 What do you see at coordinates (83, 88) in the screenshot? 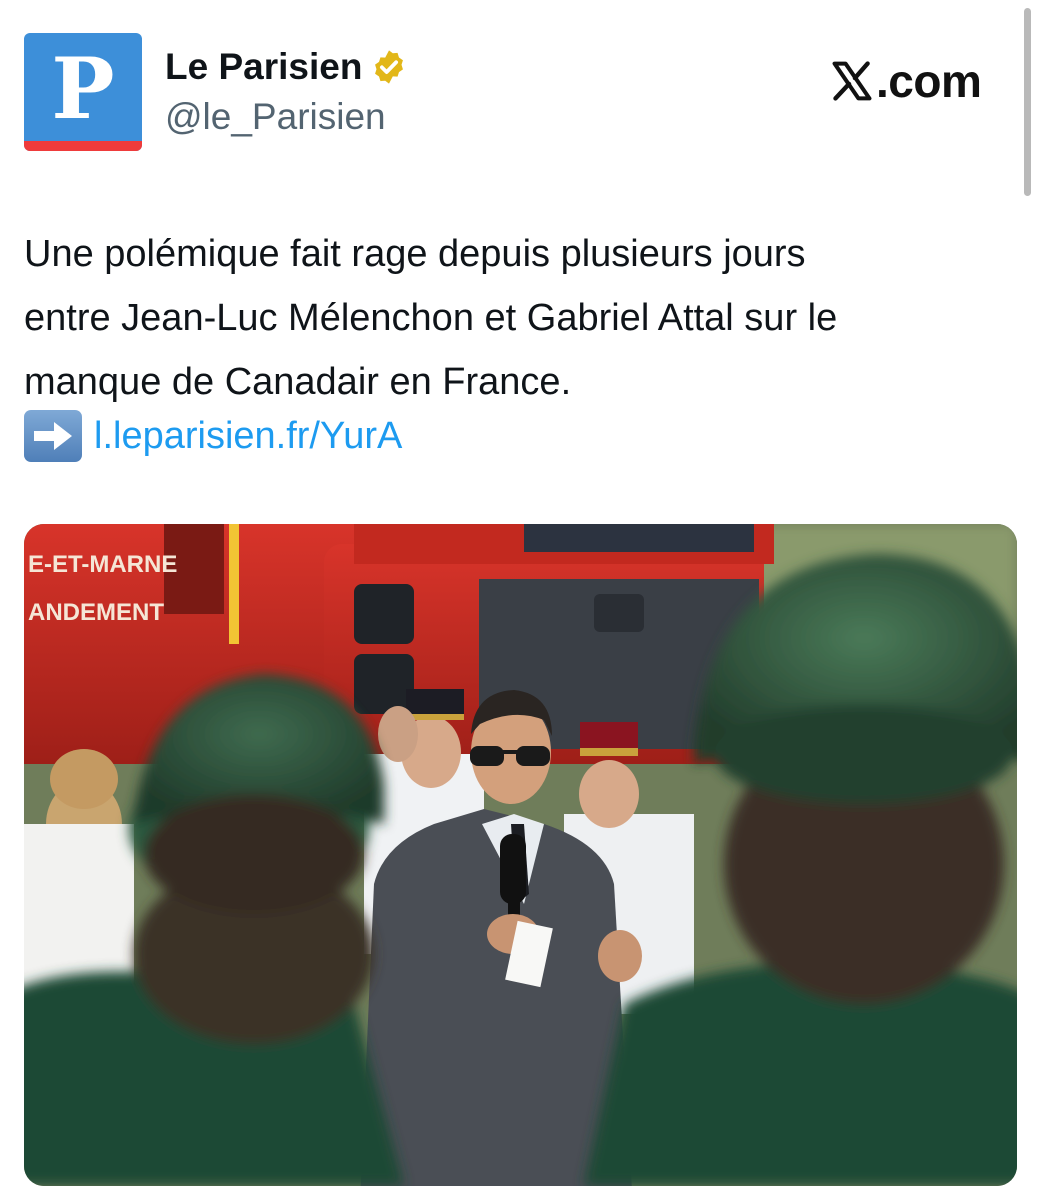
I see `avatar-logo-letter: P` at bounding box center [83, 88].